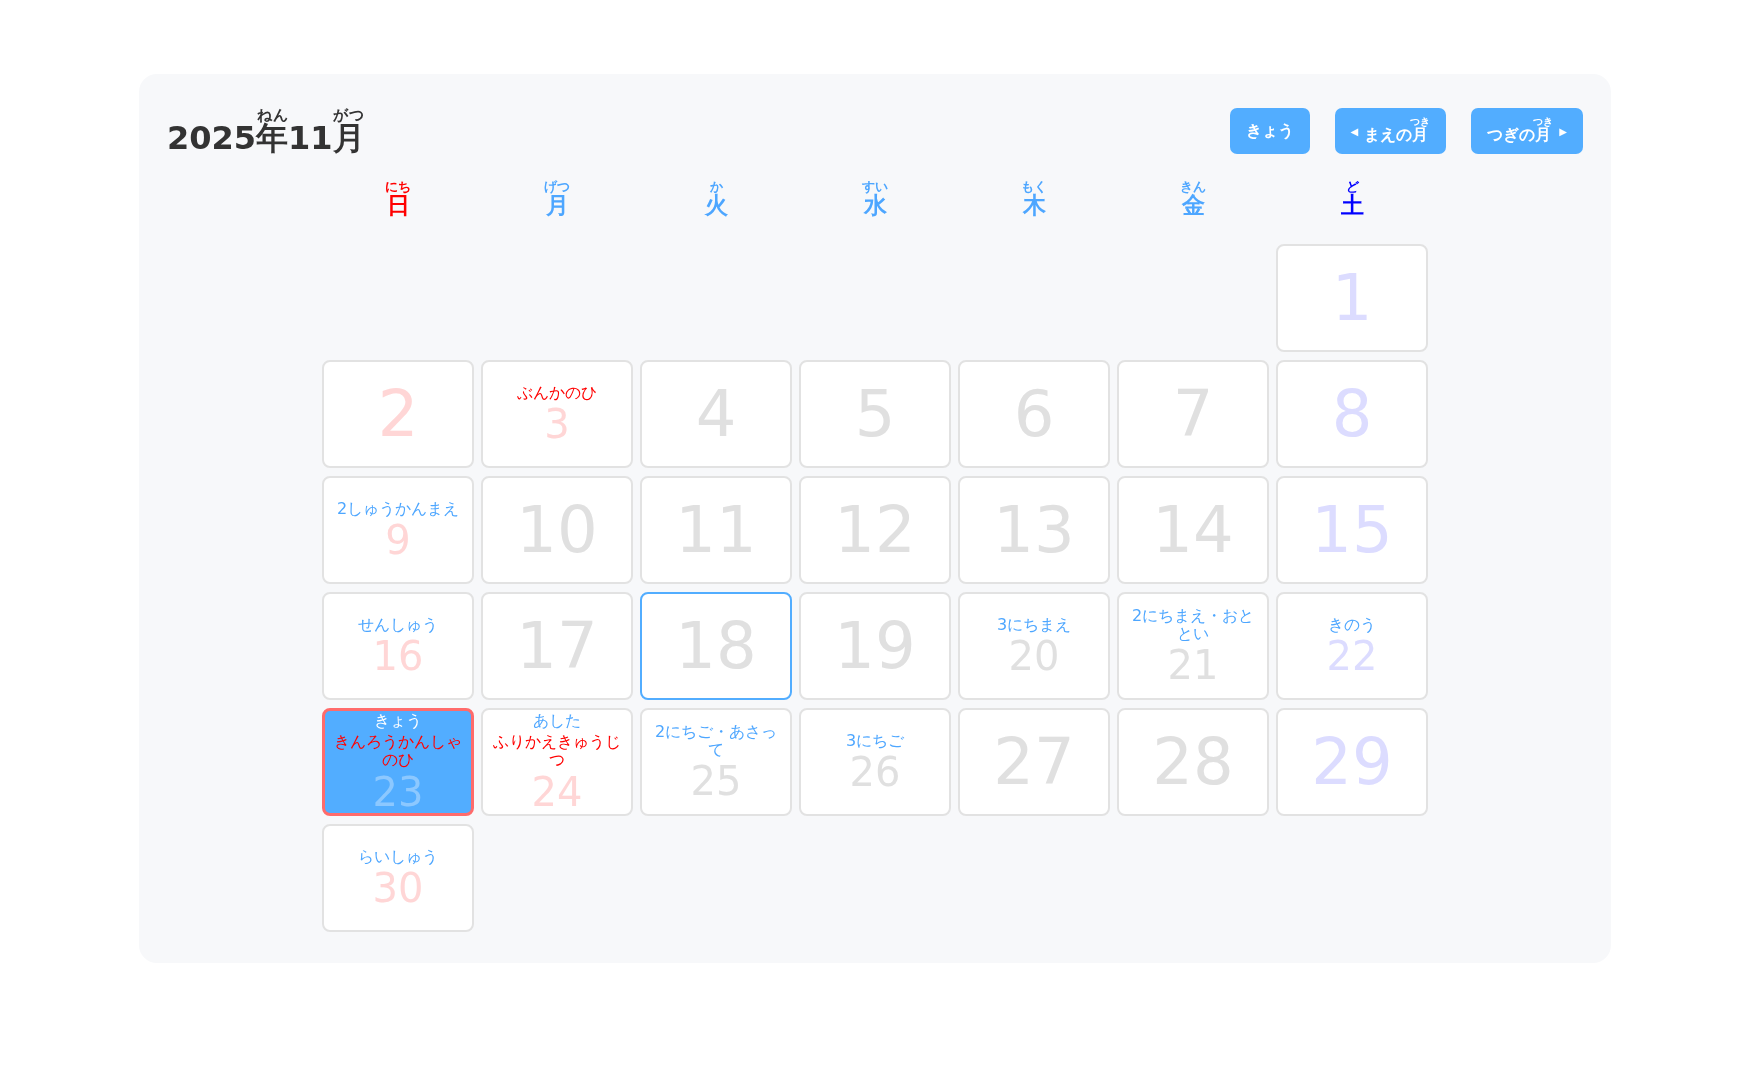  I want to click on weekday-label: 日 にち, so click(398, 198).